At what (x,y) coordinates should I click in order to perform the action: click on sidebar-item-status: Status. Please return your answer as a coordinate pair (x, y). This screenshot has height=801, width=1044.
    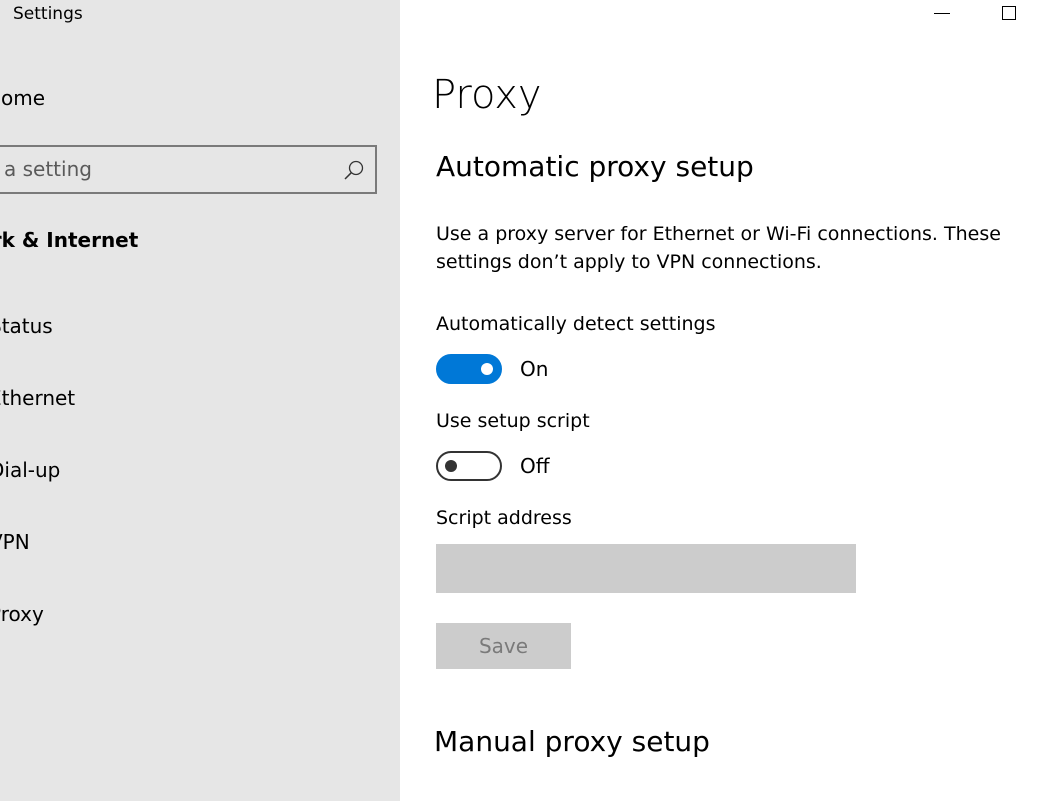
    Looking at the image, I should click on (26, 326).